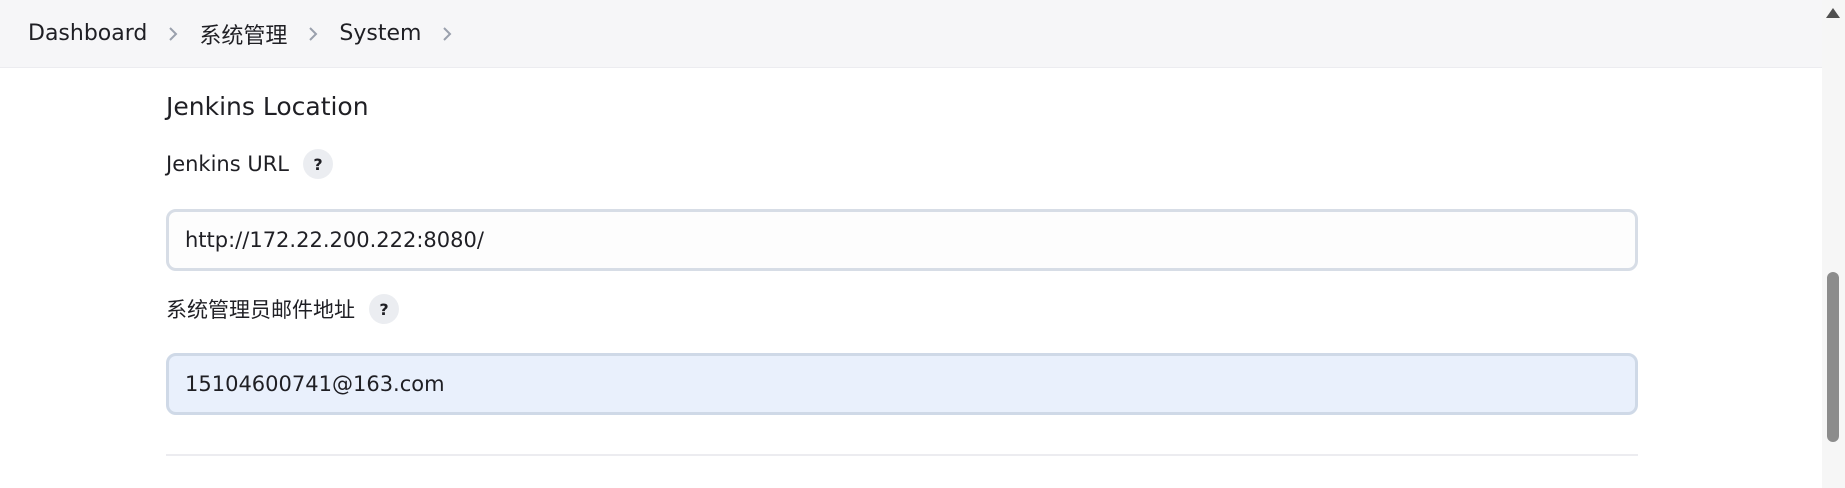 The height and width of the screenshot is (488, 1845). Describe the element at coordinates (1833, 13) in the screenshot. I see `arrow-up-icon` at that location.